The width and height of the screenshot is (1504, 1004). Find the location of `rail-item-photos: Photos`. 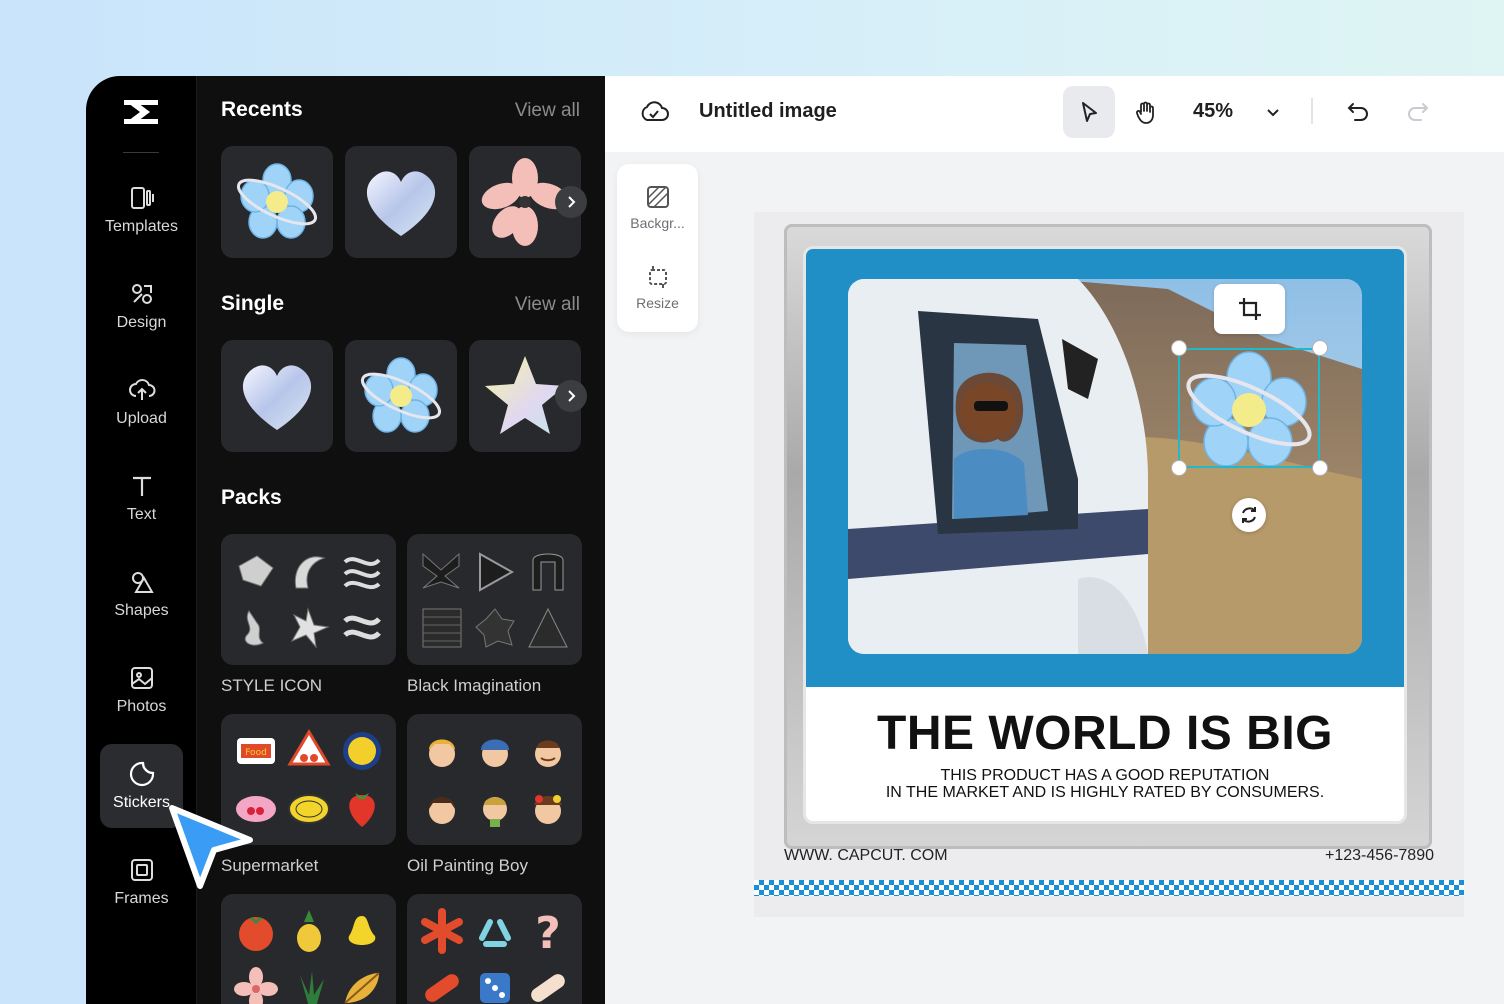

rail-item-photos: Photos is located at coordinates (141, 690).